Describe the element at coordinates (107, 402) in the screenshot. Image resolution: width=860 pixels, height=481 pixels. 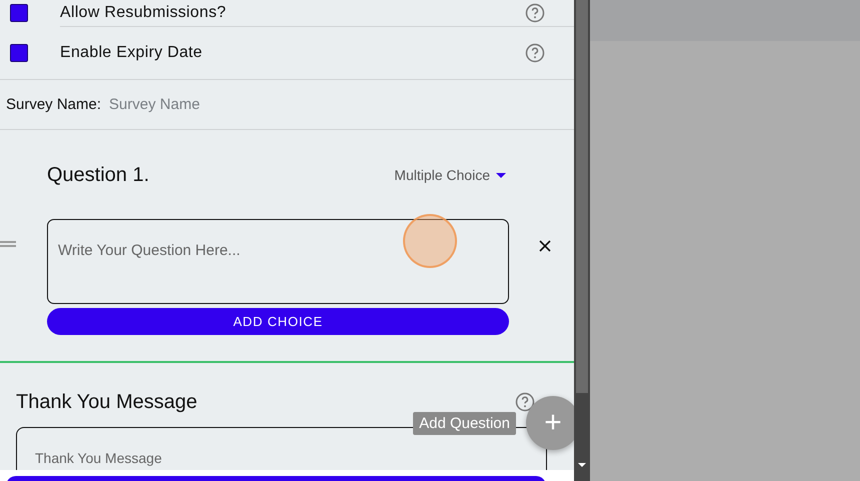
I see `section-title: Thank You Message` at that location.